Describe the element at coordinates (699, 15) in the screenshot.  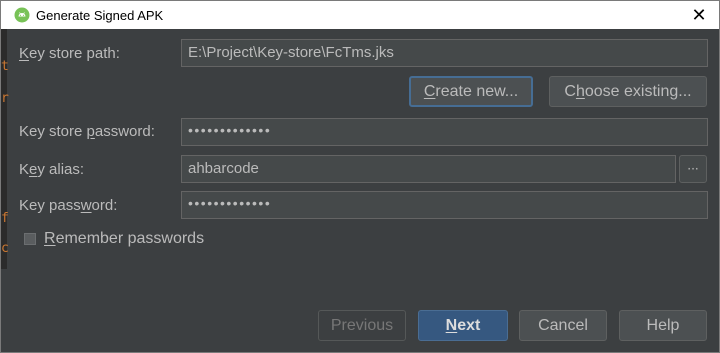
I see `close-icon: ✕` at that location.